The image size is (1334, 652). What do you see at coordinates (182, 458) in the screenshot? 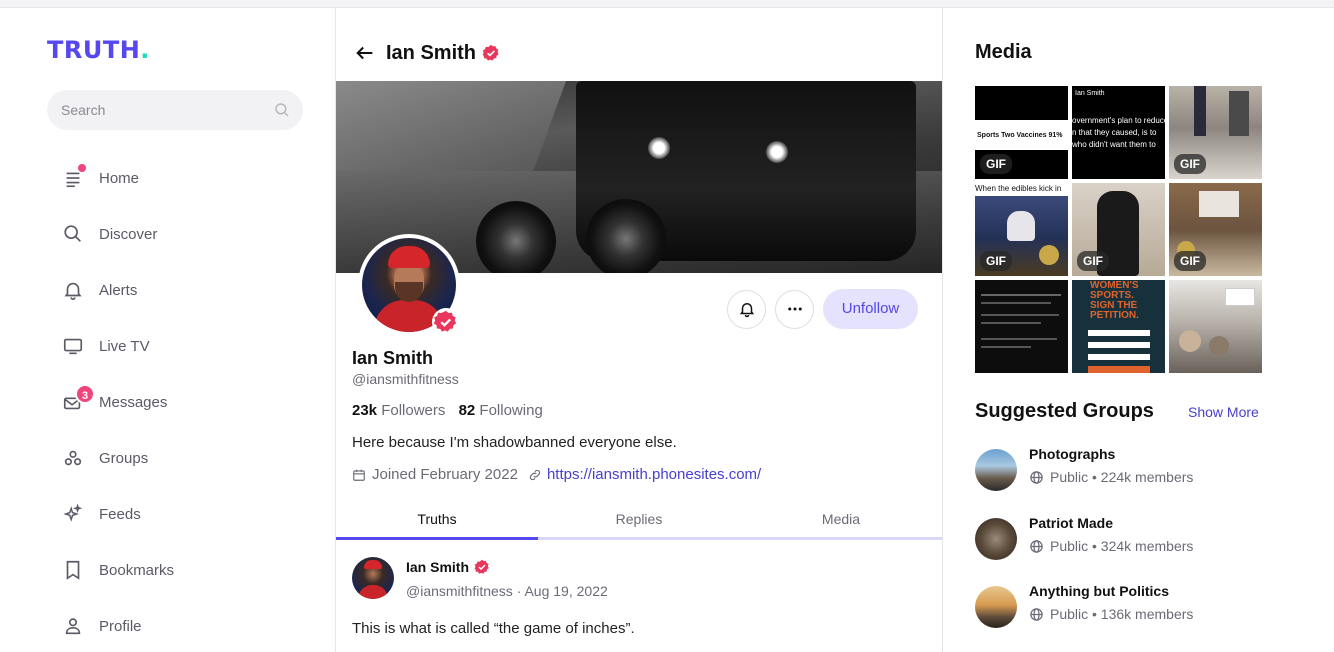
I see `nav-groups: Groups` at bounding box center [182, 458].